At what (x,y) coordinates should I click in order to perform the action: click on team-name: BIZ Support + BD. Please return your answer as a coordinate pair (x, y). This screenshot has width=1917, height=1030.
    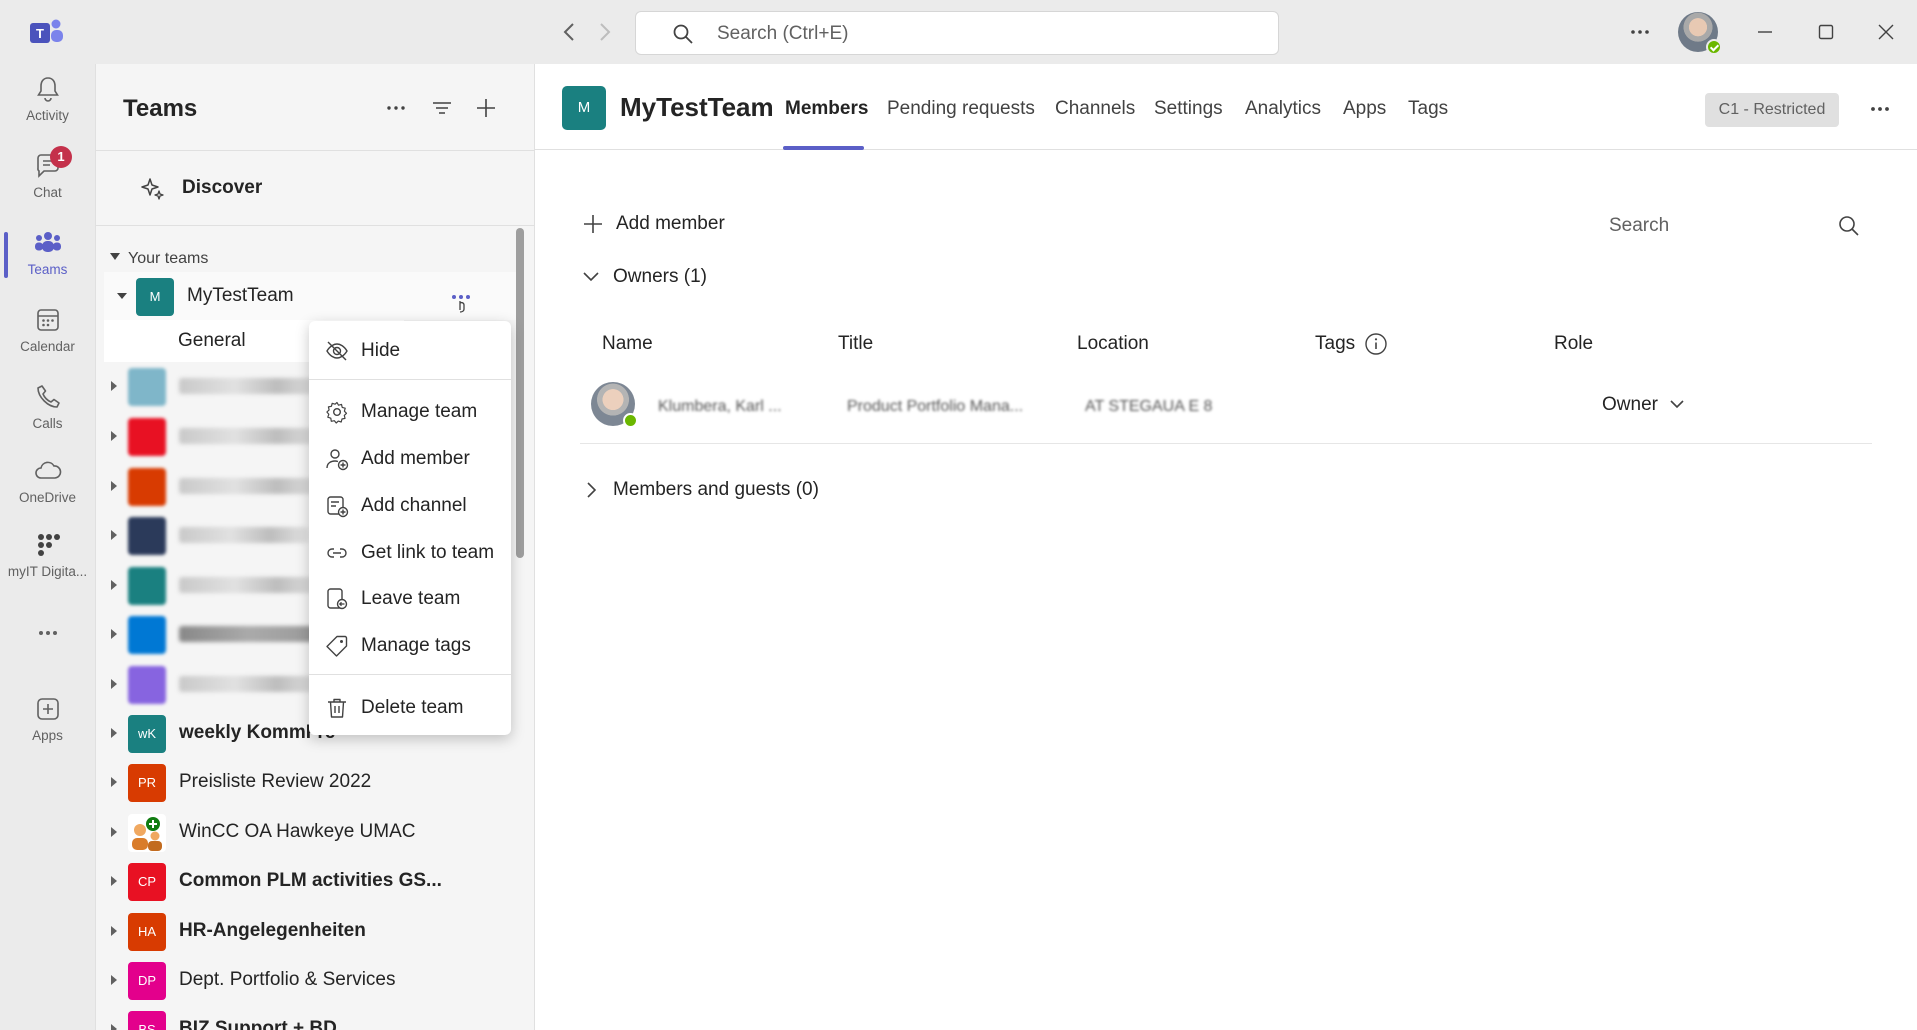
    Looking at the image, I should click on (258, 1024).